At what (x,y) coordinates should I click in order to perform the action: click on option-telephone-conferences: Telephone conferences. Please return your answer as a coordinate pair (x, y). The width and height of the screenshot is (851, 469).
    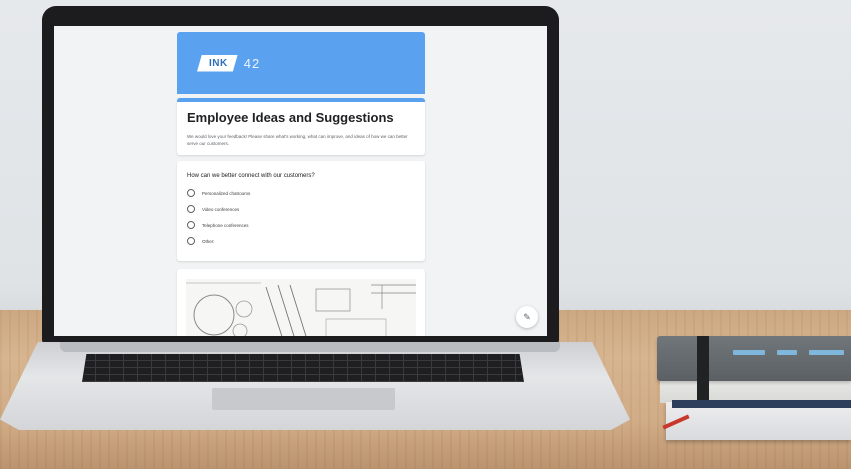
    Looking at the image, I should click on (301, 225).